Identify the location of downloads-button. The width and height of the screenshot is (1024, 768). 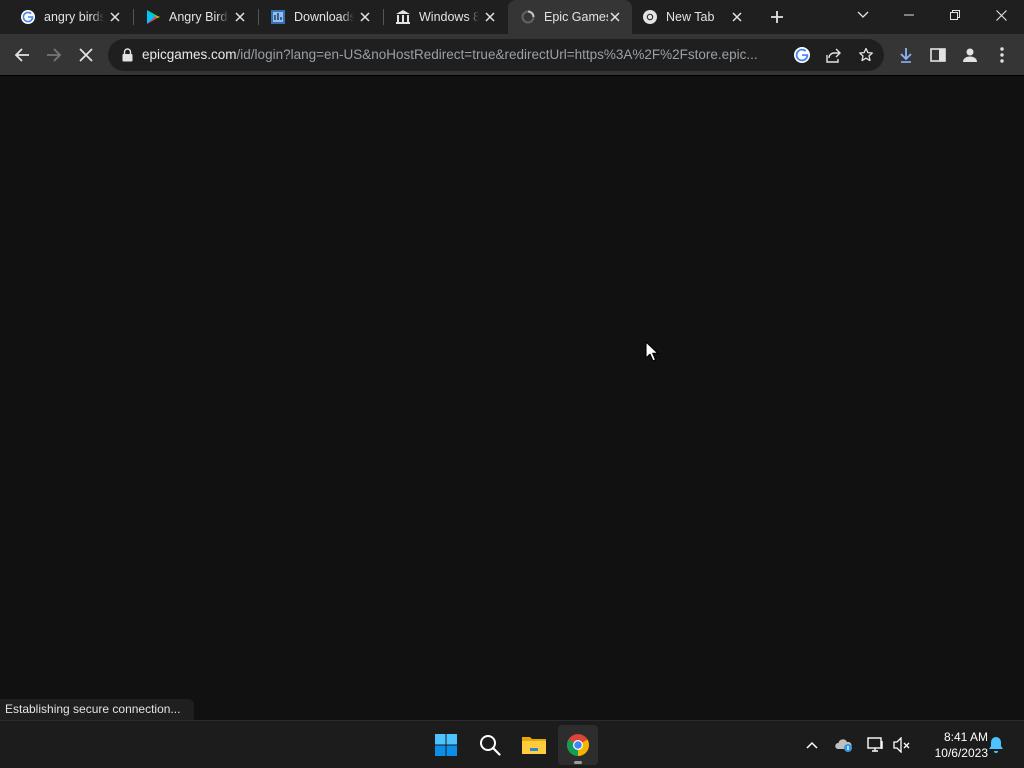
(906, 55).